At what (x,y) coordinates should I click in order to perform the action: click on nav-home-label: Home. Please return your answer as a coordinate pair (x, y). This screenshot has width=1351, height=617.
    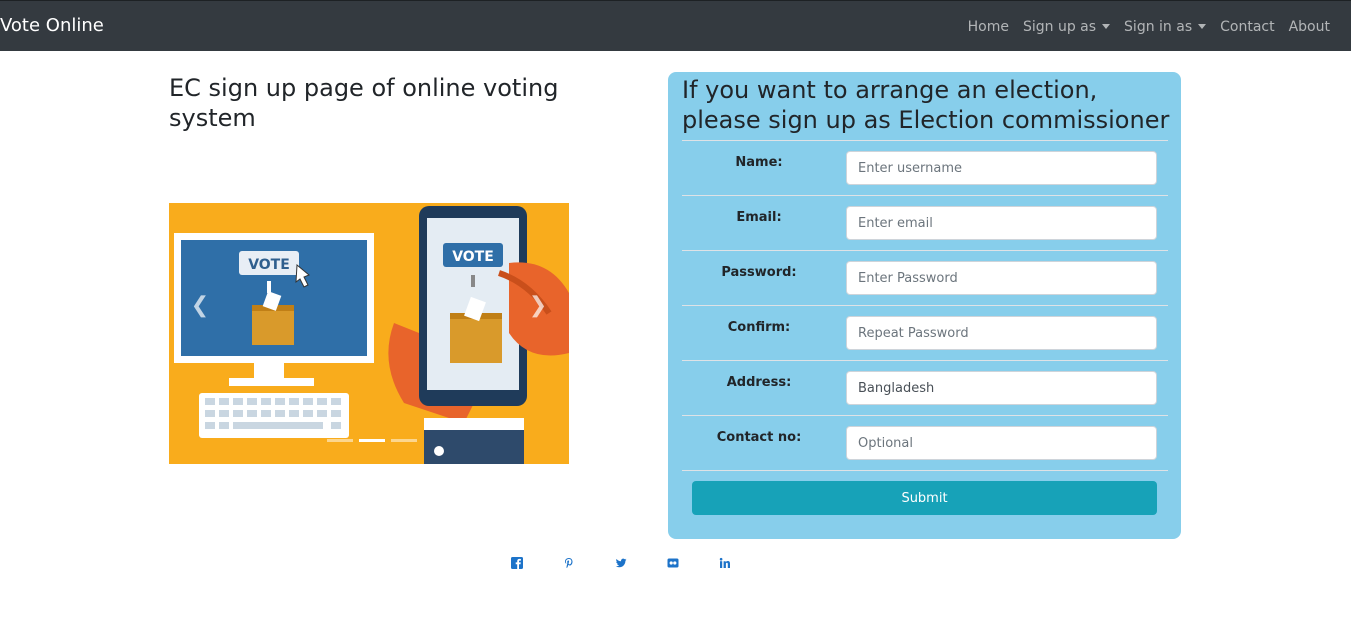
    Looking at the image, I should click on (988, 27).